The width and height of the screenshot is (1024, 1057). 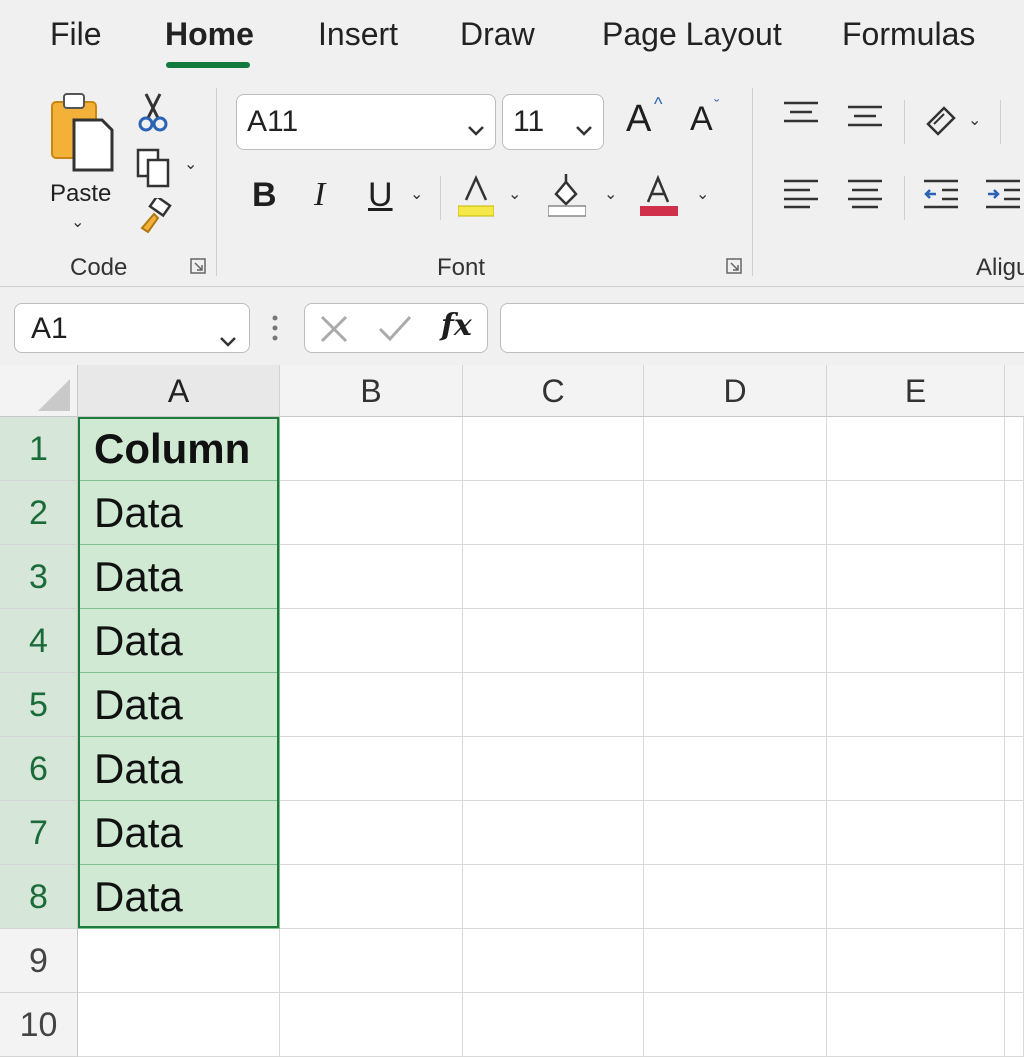 I want to click on cell-b7, so click(x=371, y=833).